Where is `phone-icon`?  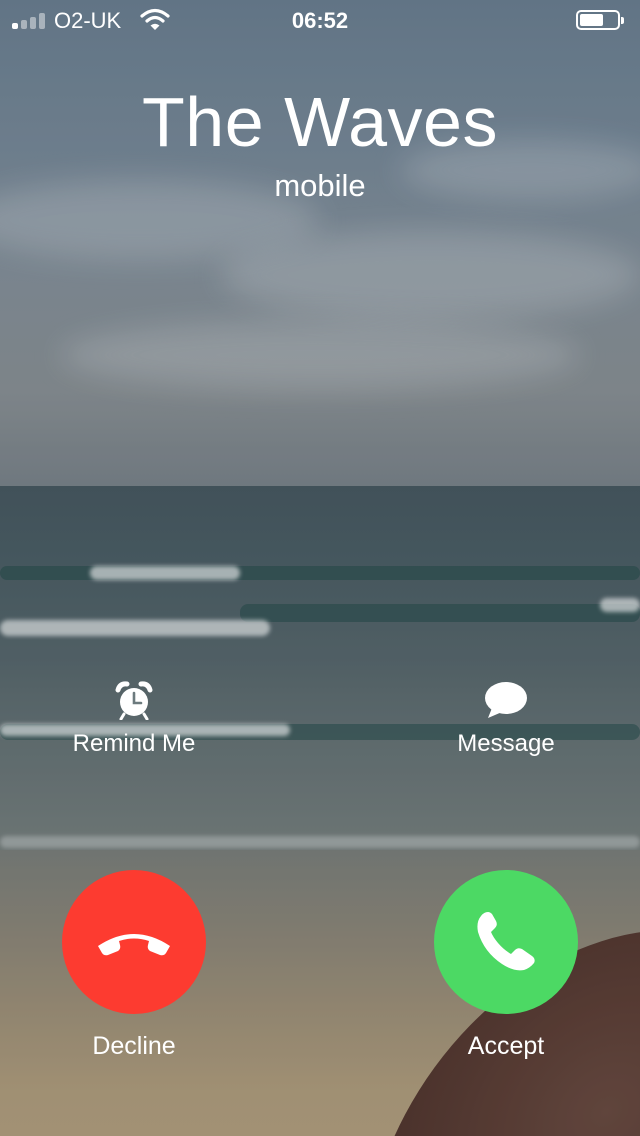 phone-icon is located at coordinates (506, 941).